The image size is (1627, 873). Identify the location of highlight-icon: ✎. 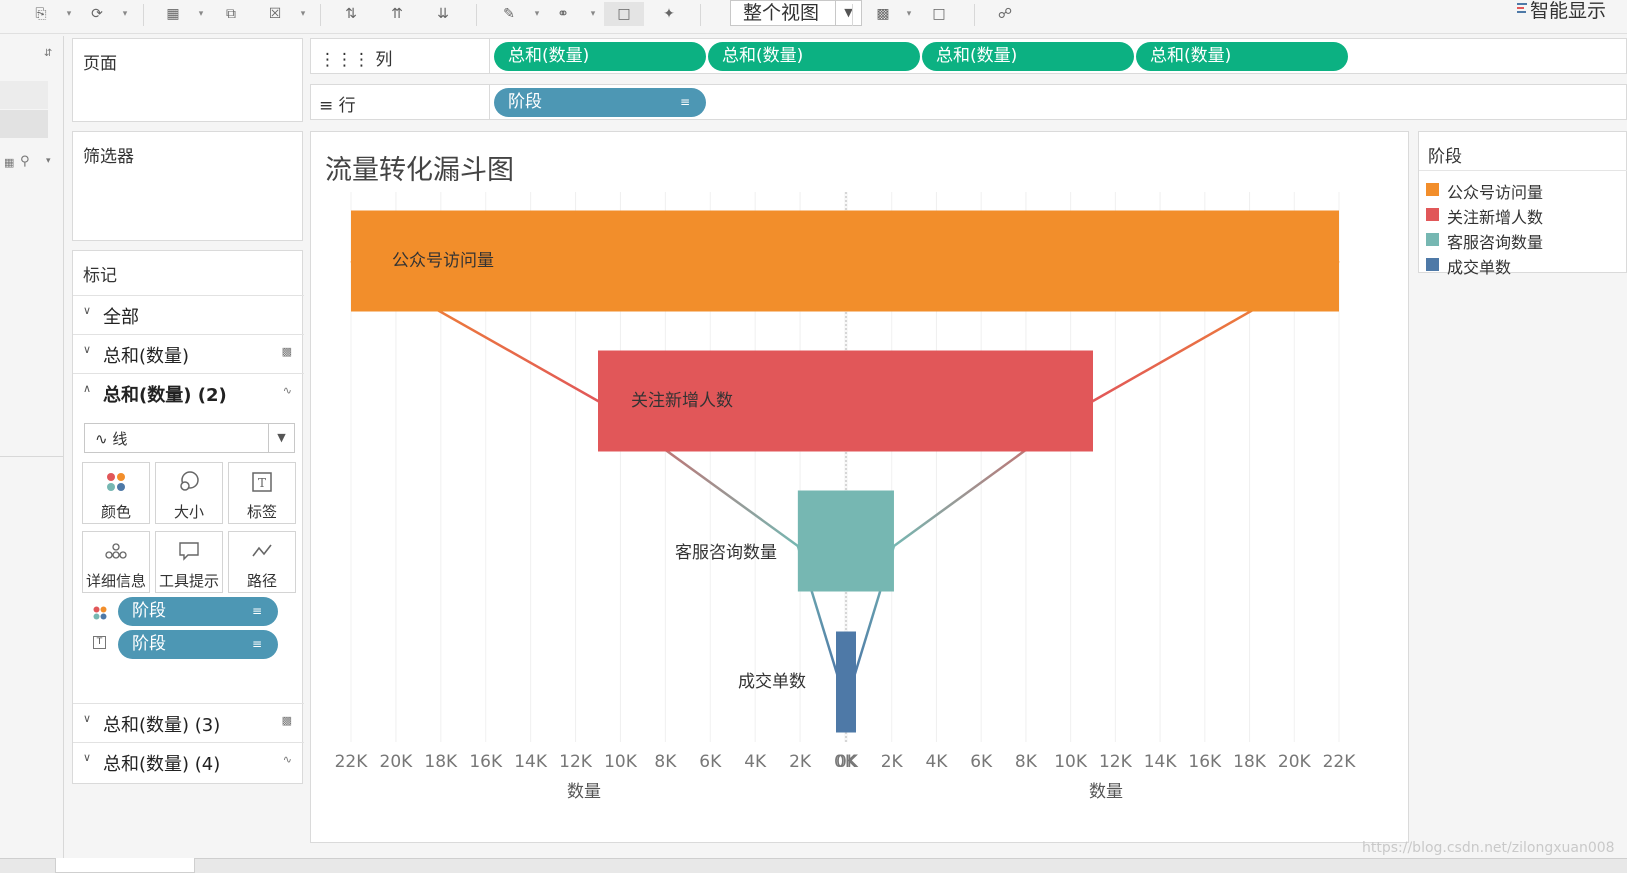
(509, 14).